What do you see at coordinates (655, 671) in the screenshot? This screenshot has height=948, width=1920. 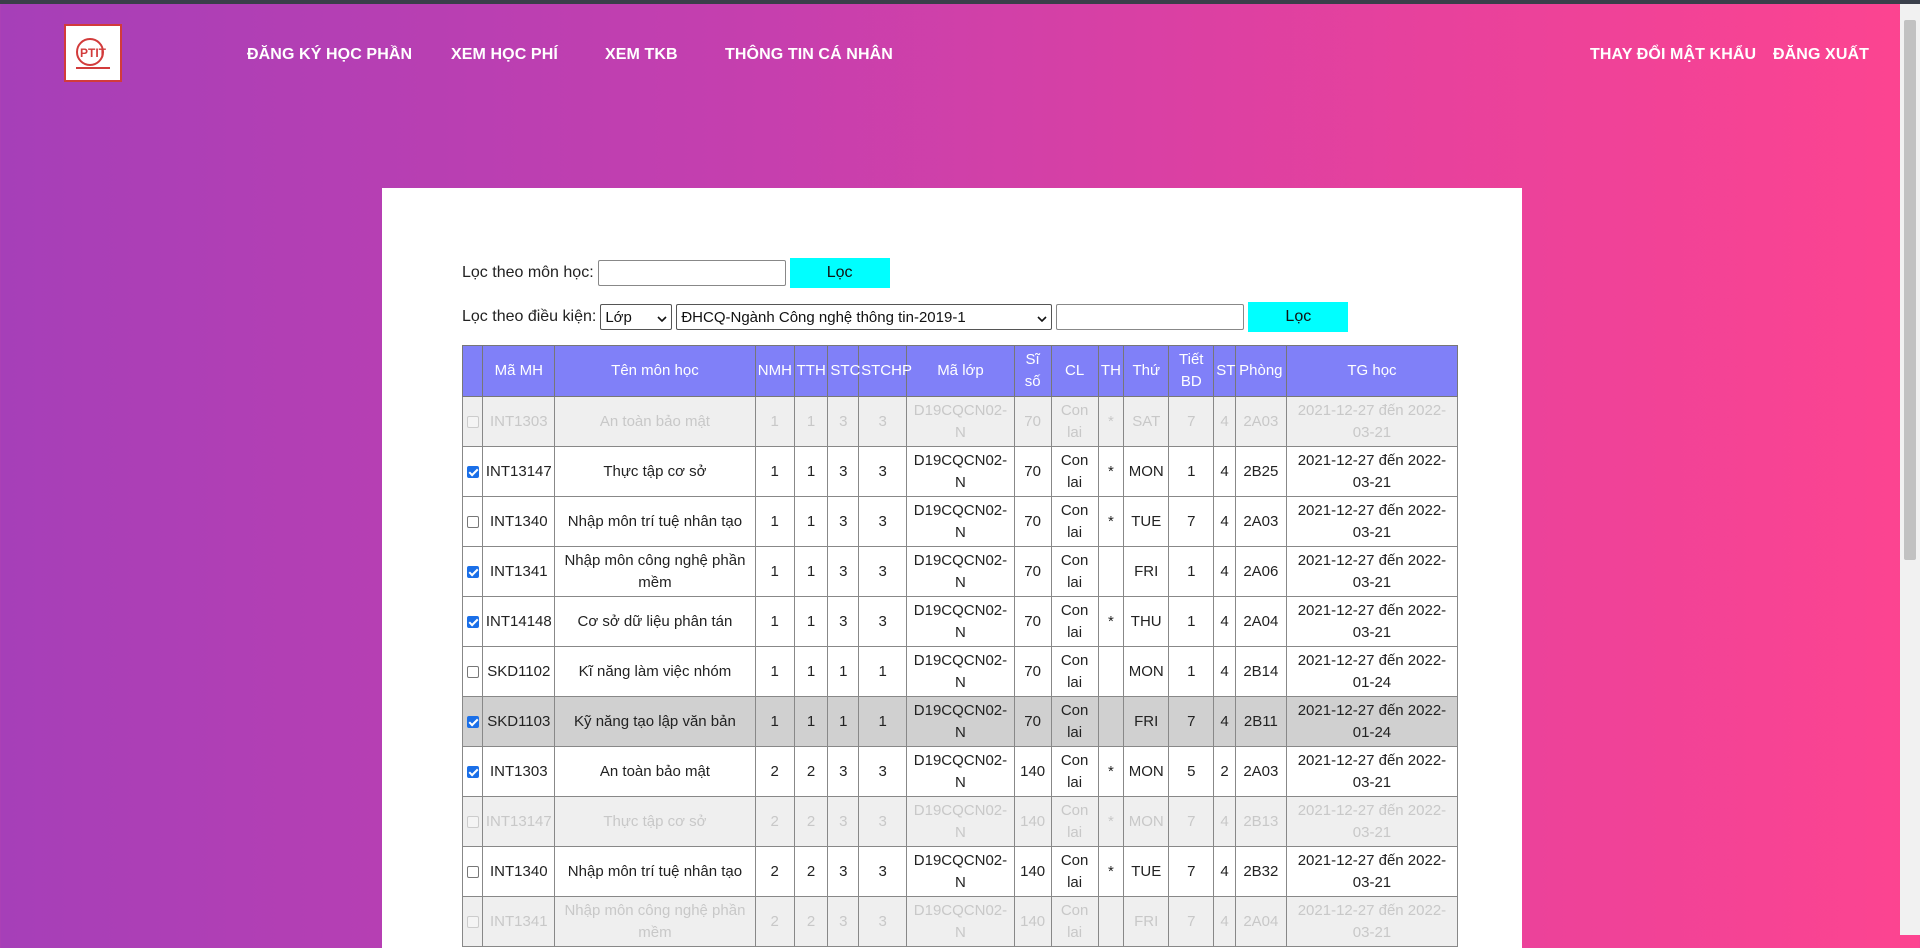 I see `table-cell: Kĩ năng làm việc nhóm` at bounding box center [655, 671].